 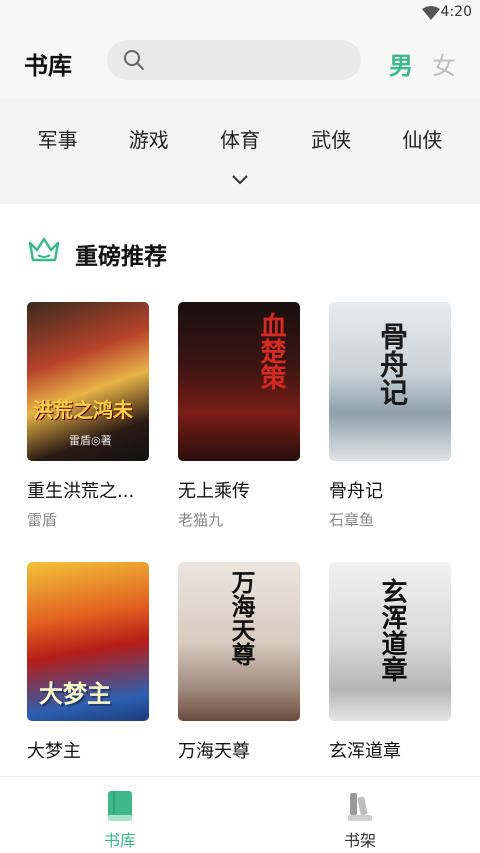 I want to click on cover-title: 玄浑道章, so click(x=392, y=630).